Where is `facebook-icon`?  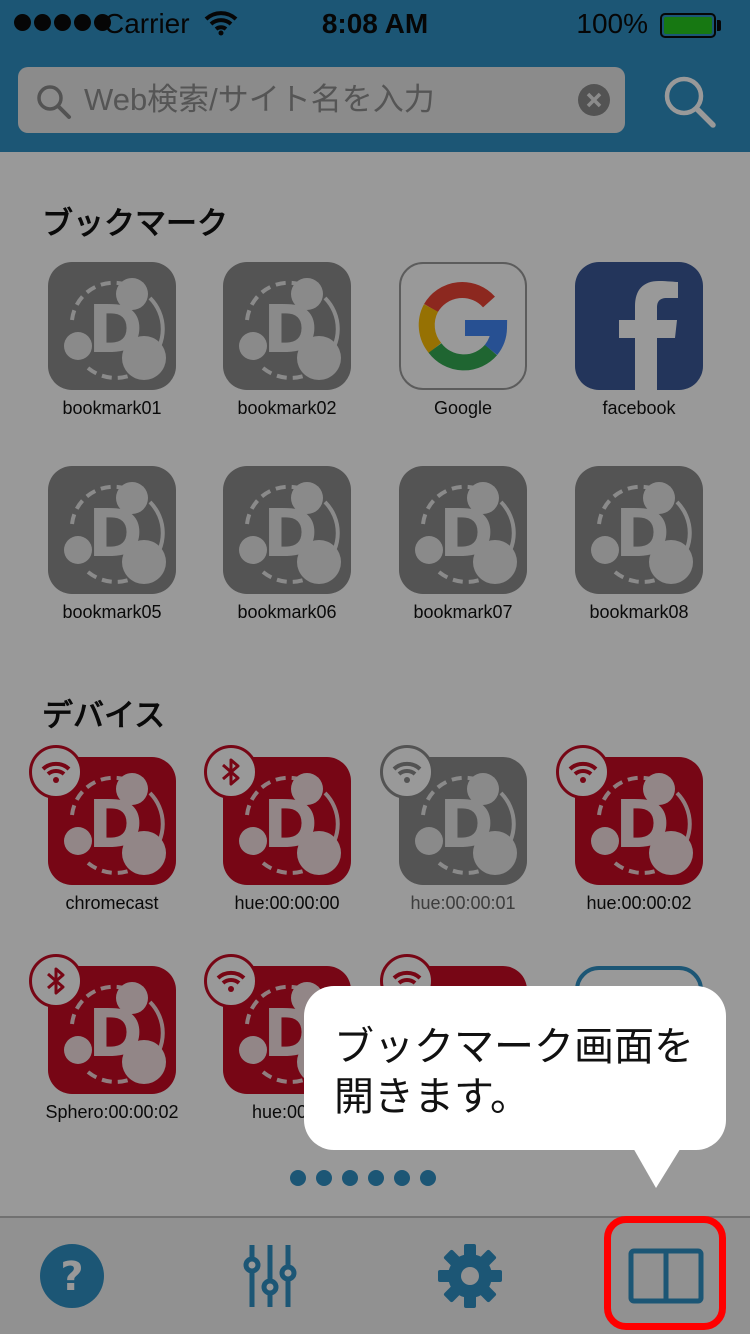 facebook-icon is located at coordinates (639, 326).